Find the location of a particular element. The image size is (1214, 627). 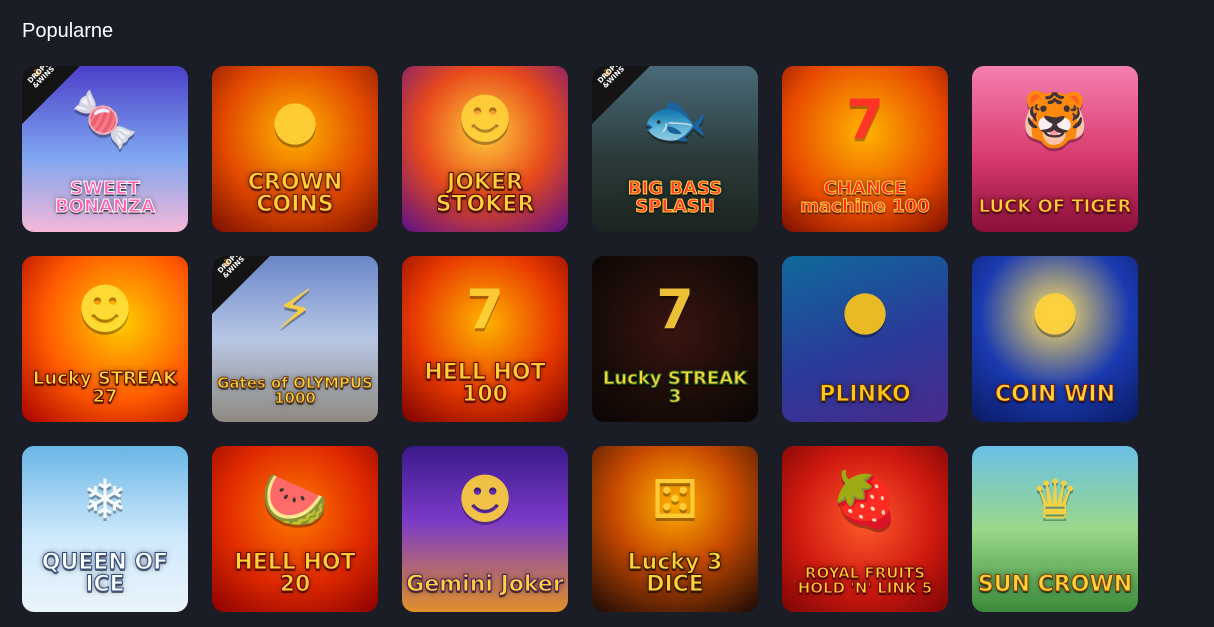

dice-icon: ⚄ is located at coordinates (675, 499).